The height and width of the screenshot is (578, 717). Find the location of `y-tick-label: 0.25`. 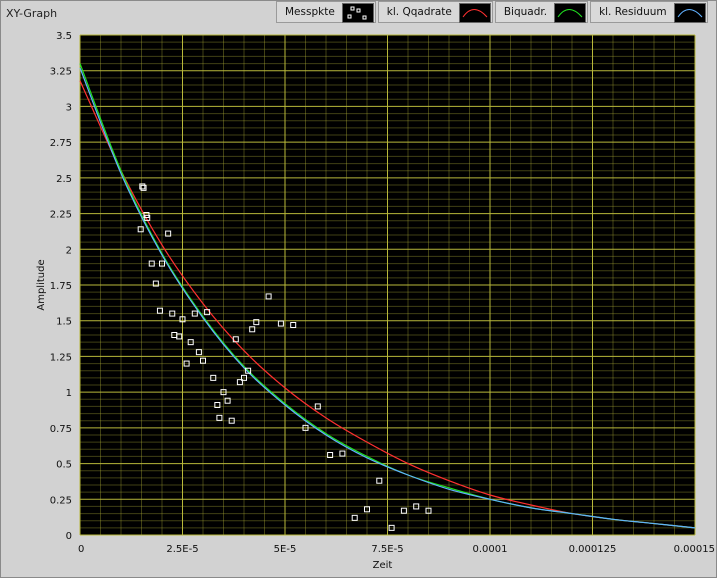

y-tick-label: 0.25 is located at coordinates (61, 500).